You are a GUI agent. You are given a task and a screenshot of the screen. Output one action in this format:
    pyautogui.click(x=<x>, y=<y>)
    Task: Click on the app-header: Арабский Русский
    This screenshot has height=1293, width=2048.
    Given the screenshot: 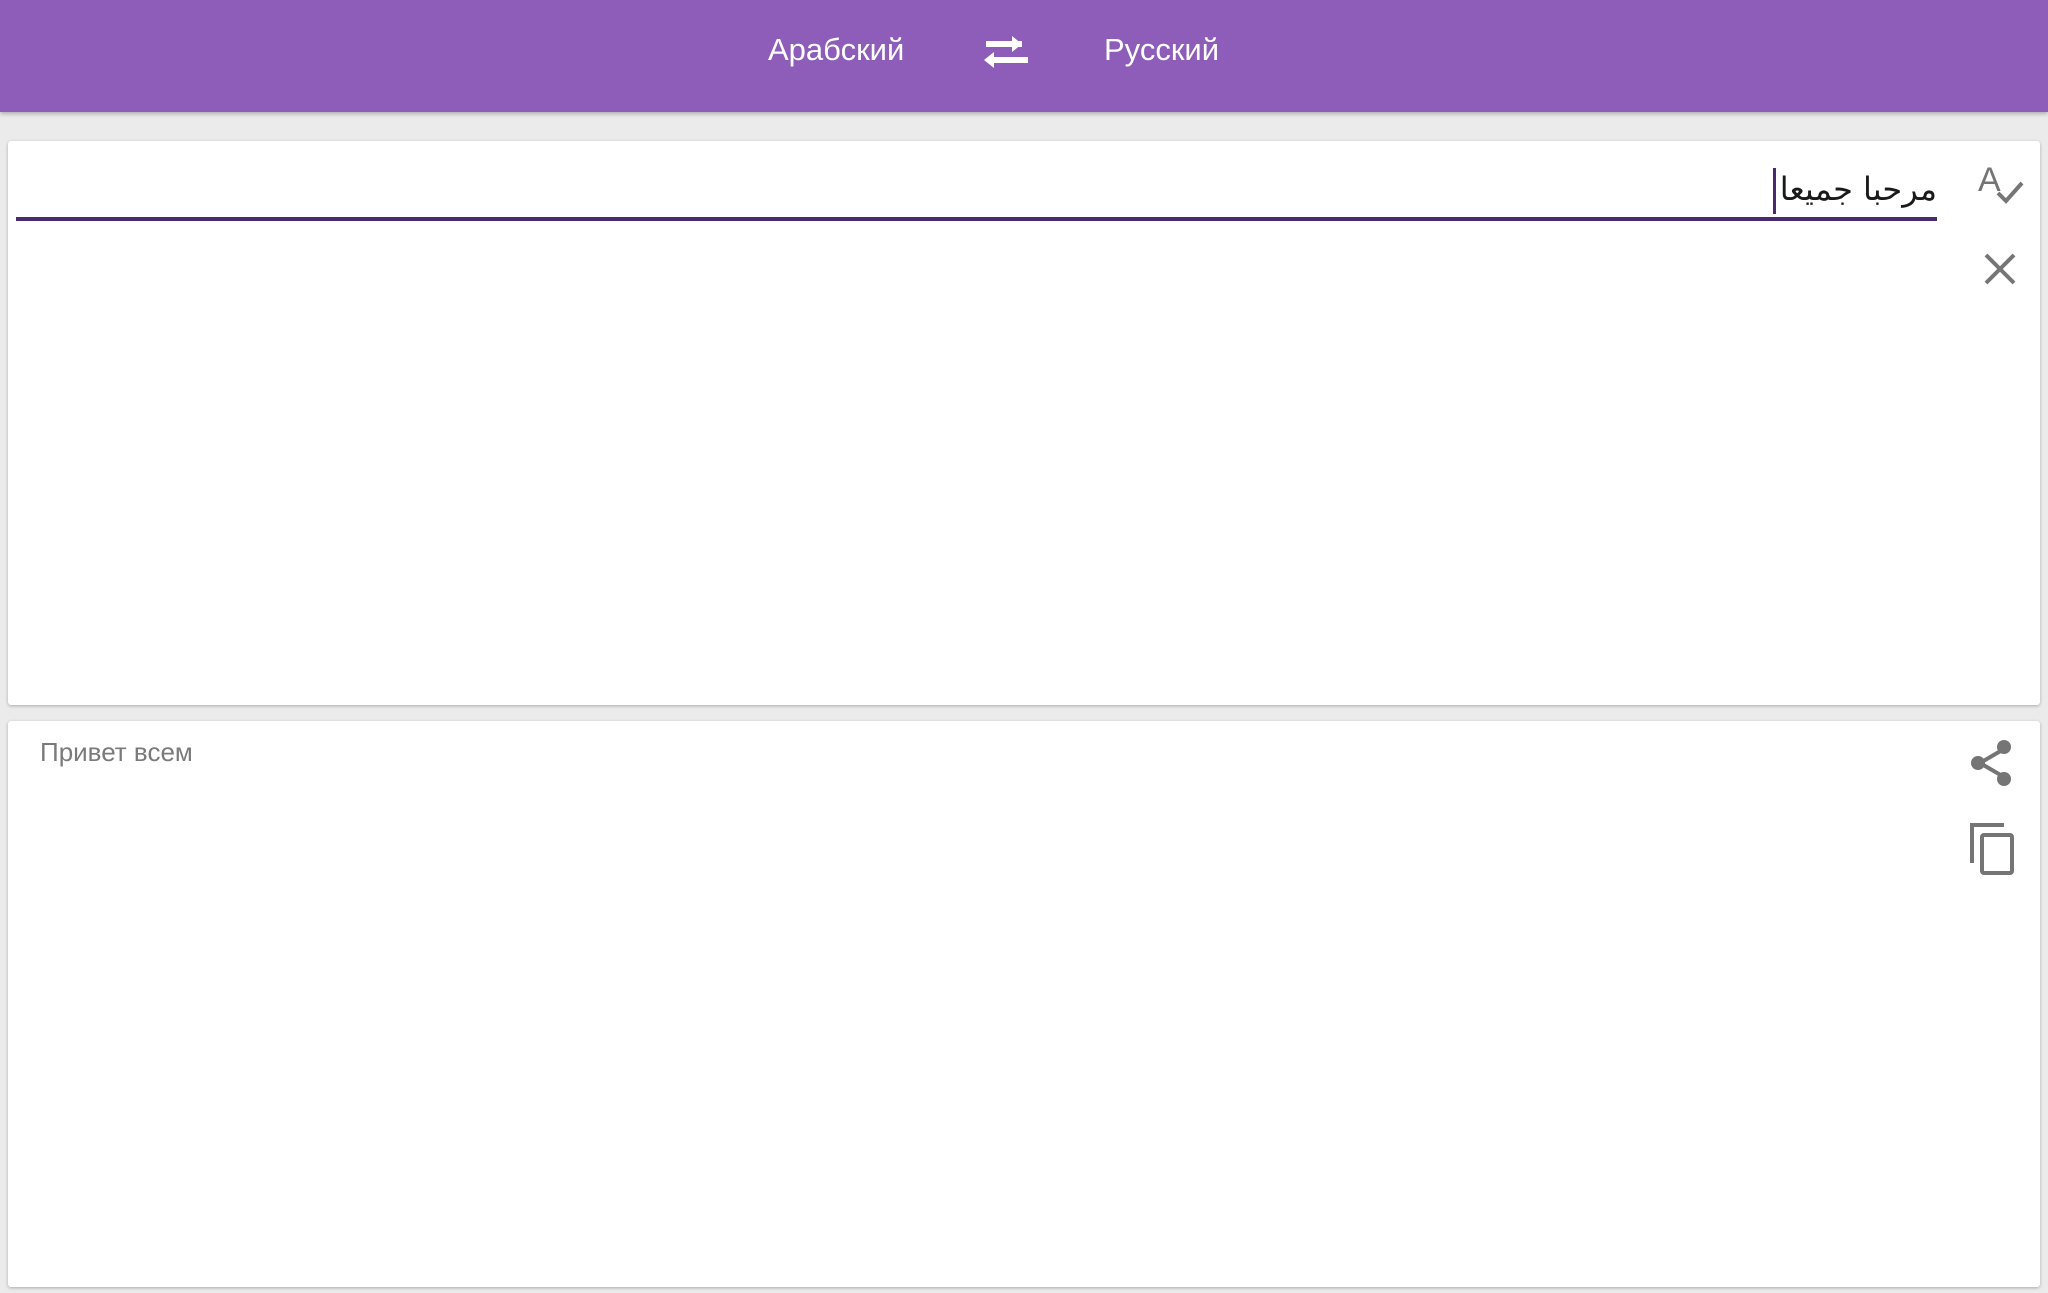 What is the action you would take?
    pyautogui.click(x=1024, y=56)
    